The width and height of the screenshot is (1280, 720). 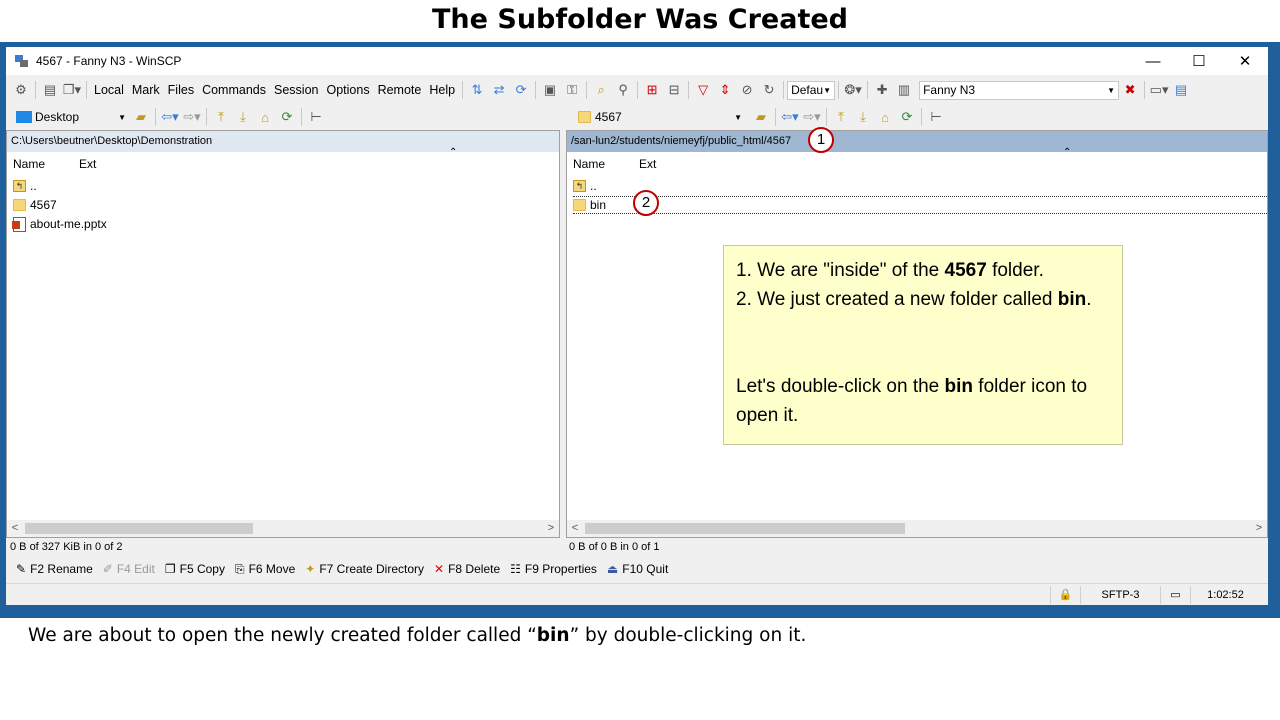 What do you see at coordinates (57, 117) in the screenshot?
I see `local-drive-value: Desktop` at bounding box center [57, 117].